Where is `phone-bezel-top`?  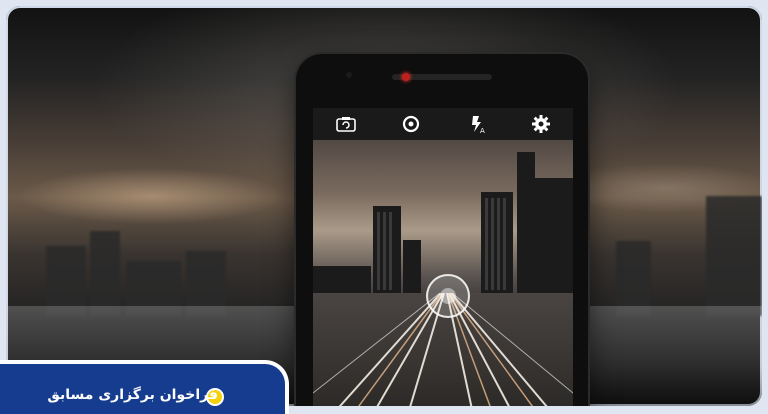 phone-bezel-top is located at coordinates (442, 80).